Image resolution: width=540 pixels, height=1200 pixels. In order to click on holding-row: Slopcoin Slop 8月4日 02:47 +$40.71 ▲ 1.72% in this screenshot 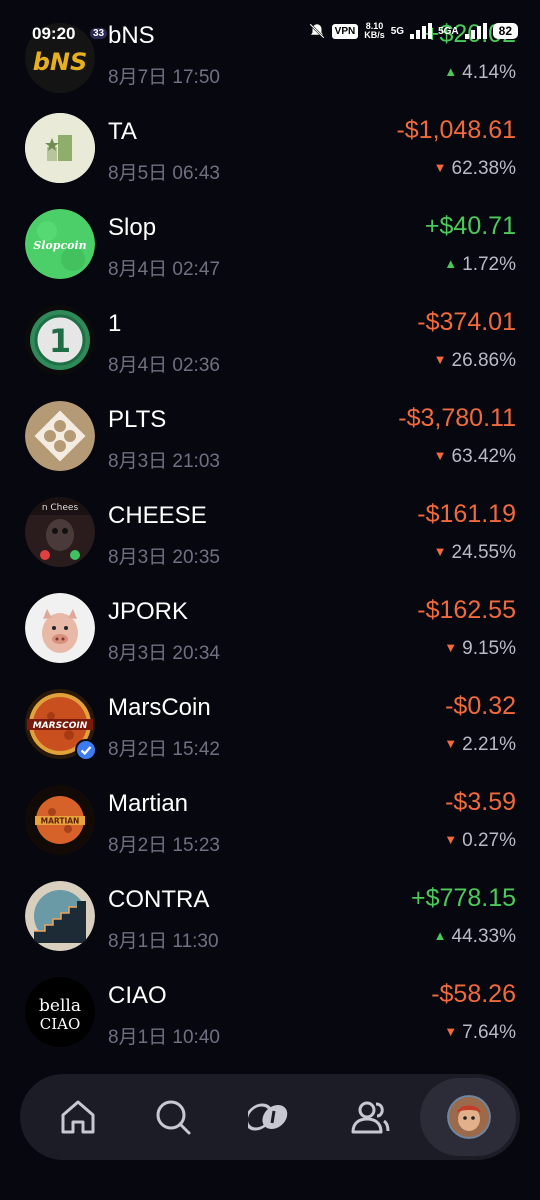, I will do `click(270, 252)`.